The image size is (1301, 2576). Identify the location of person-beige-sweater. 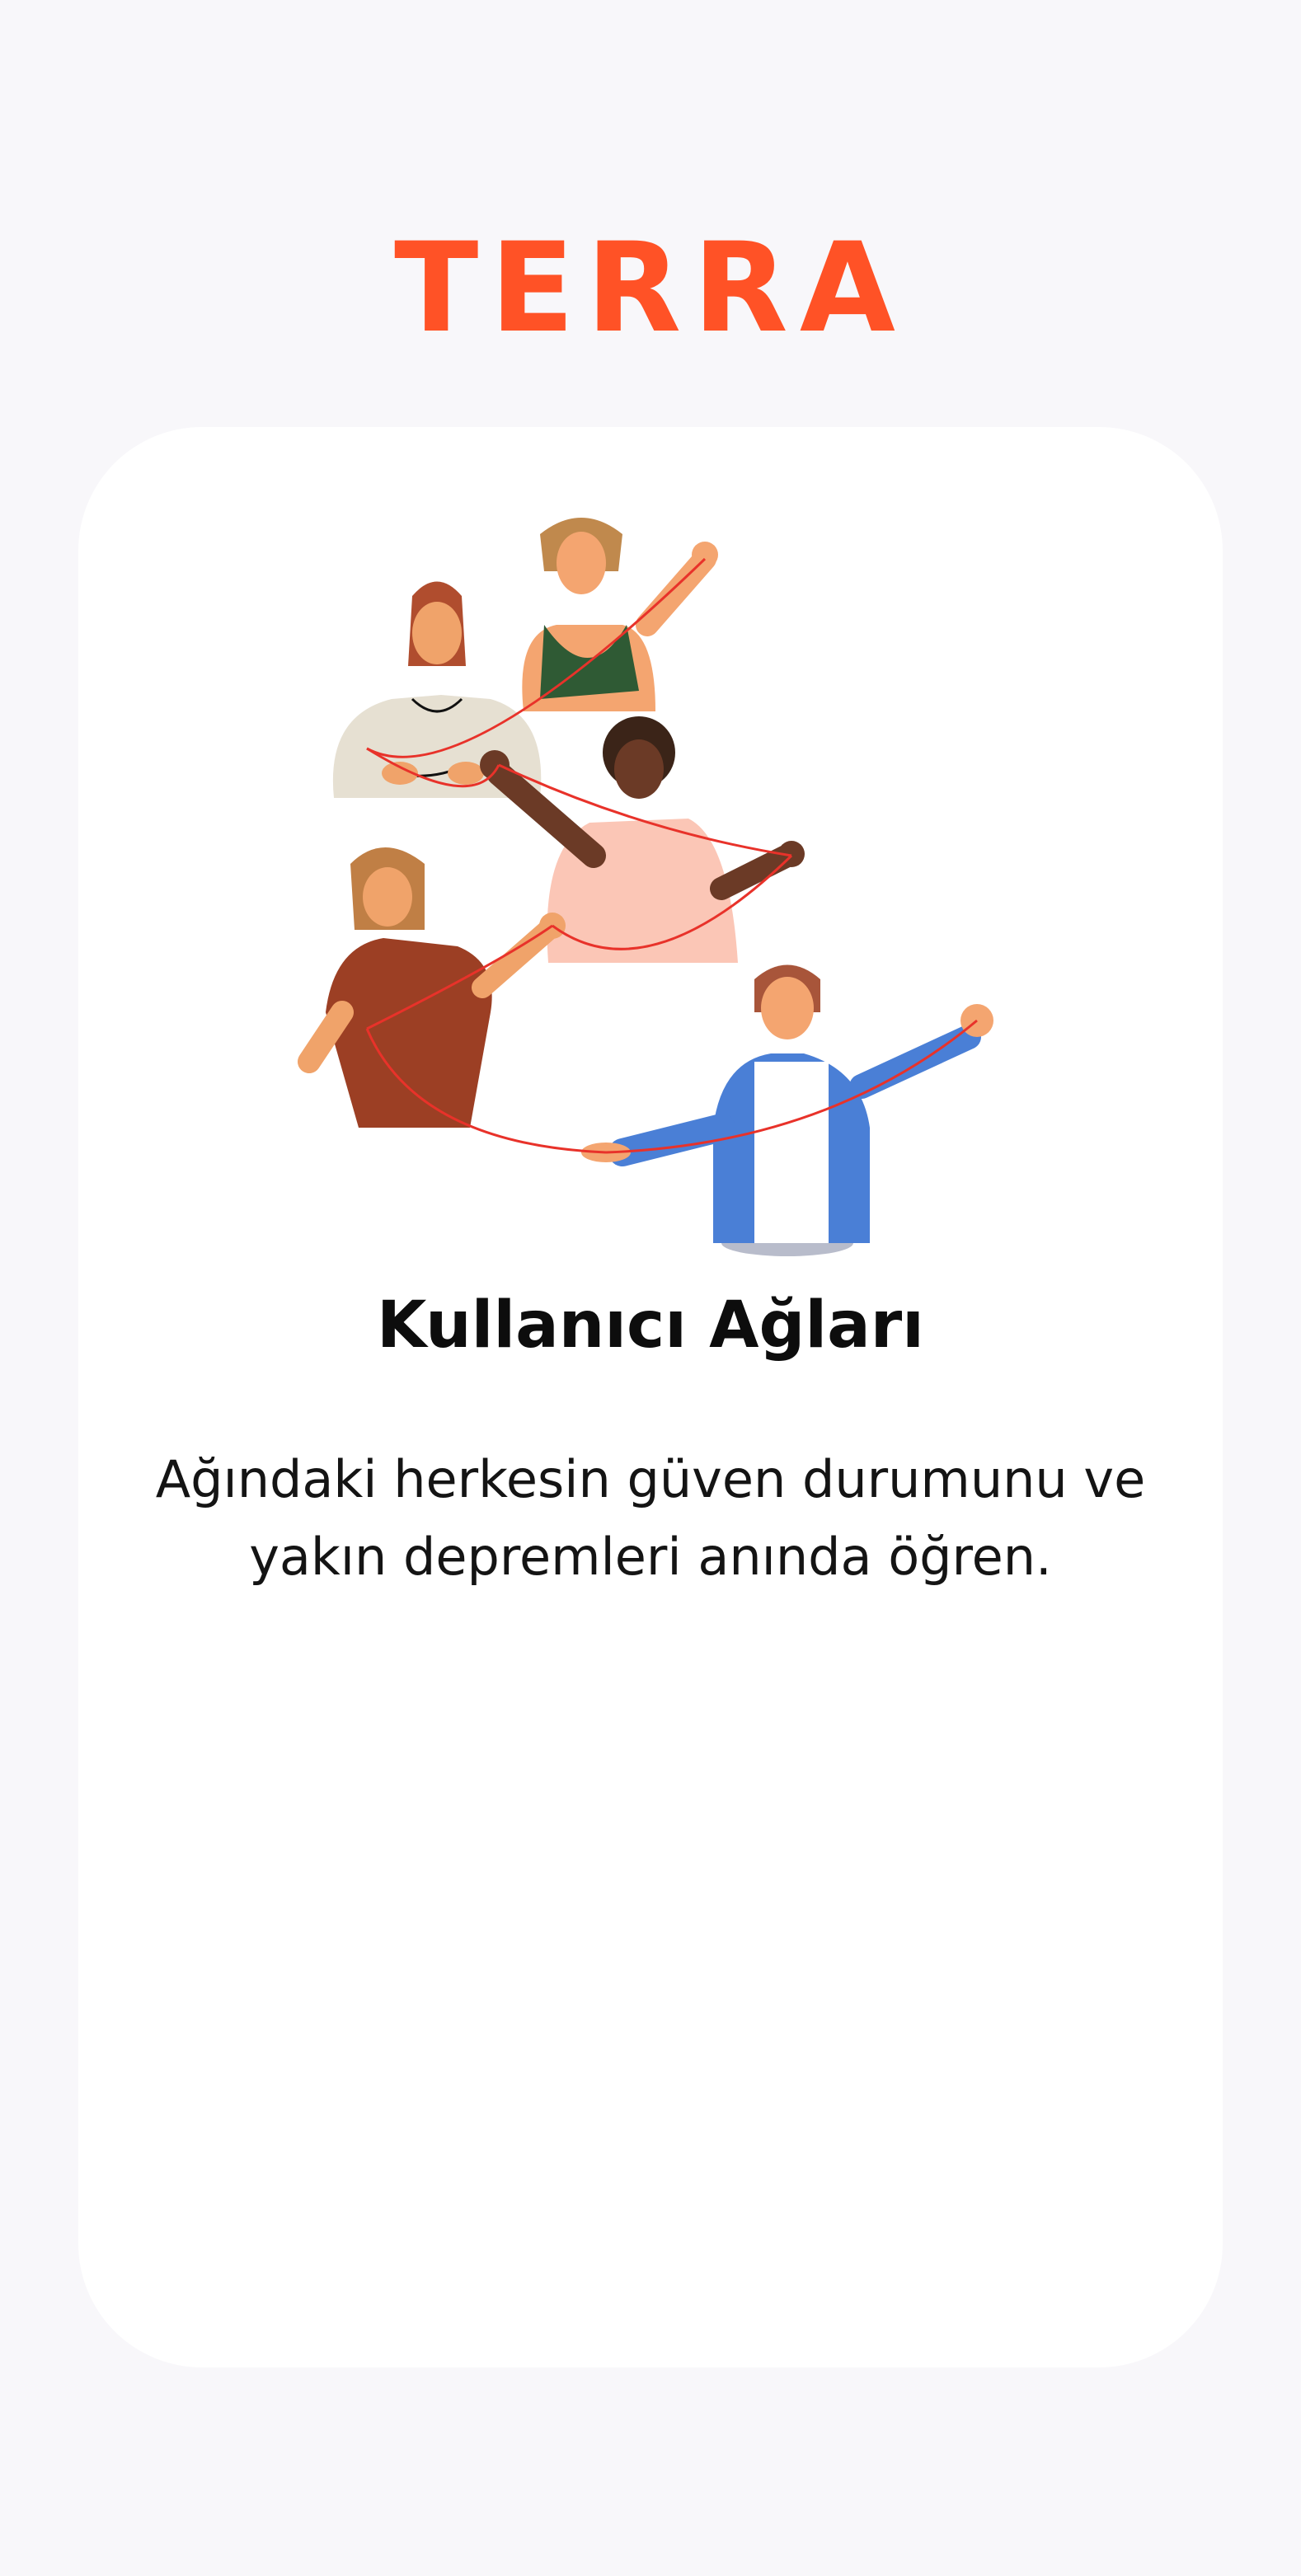
(437, 690).